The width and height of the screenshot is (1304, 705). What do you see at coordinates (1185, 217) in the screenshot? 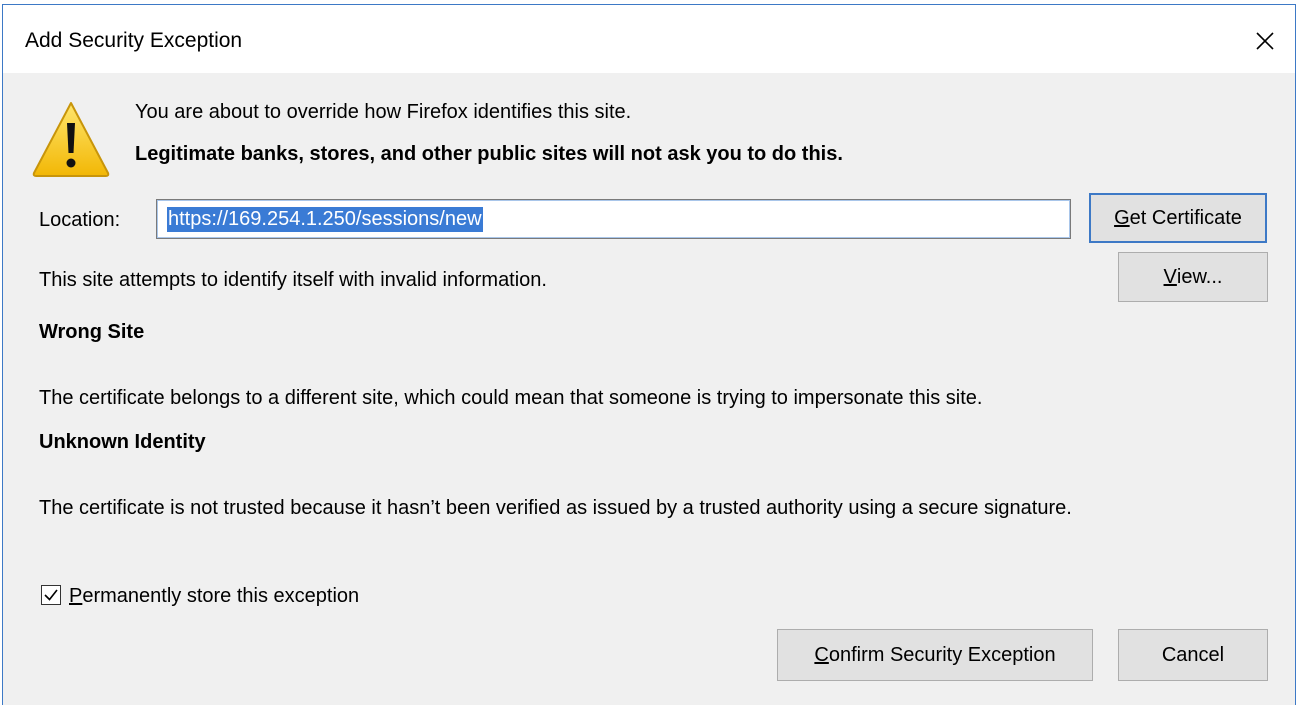
I see `get-certificate-label: et Certificate` at bounding box center [1185, 217].